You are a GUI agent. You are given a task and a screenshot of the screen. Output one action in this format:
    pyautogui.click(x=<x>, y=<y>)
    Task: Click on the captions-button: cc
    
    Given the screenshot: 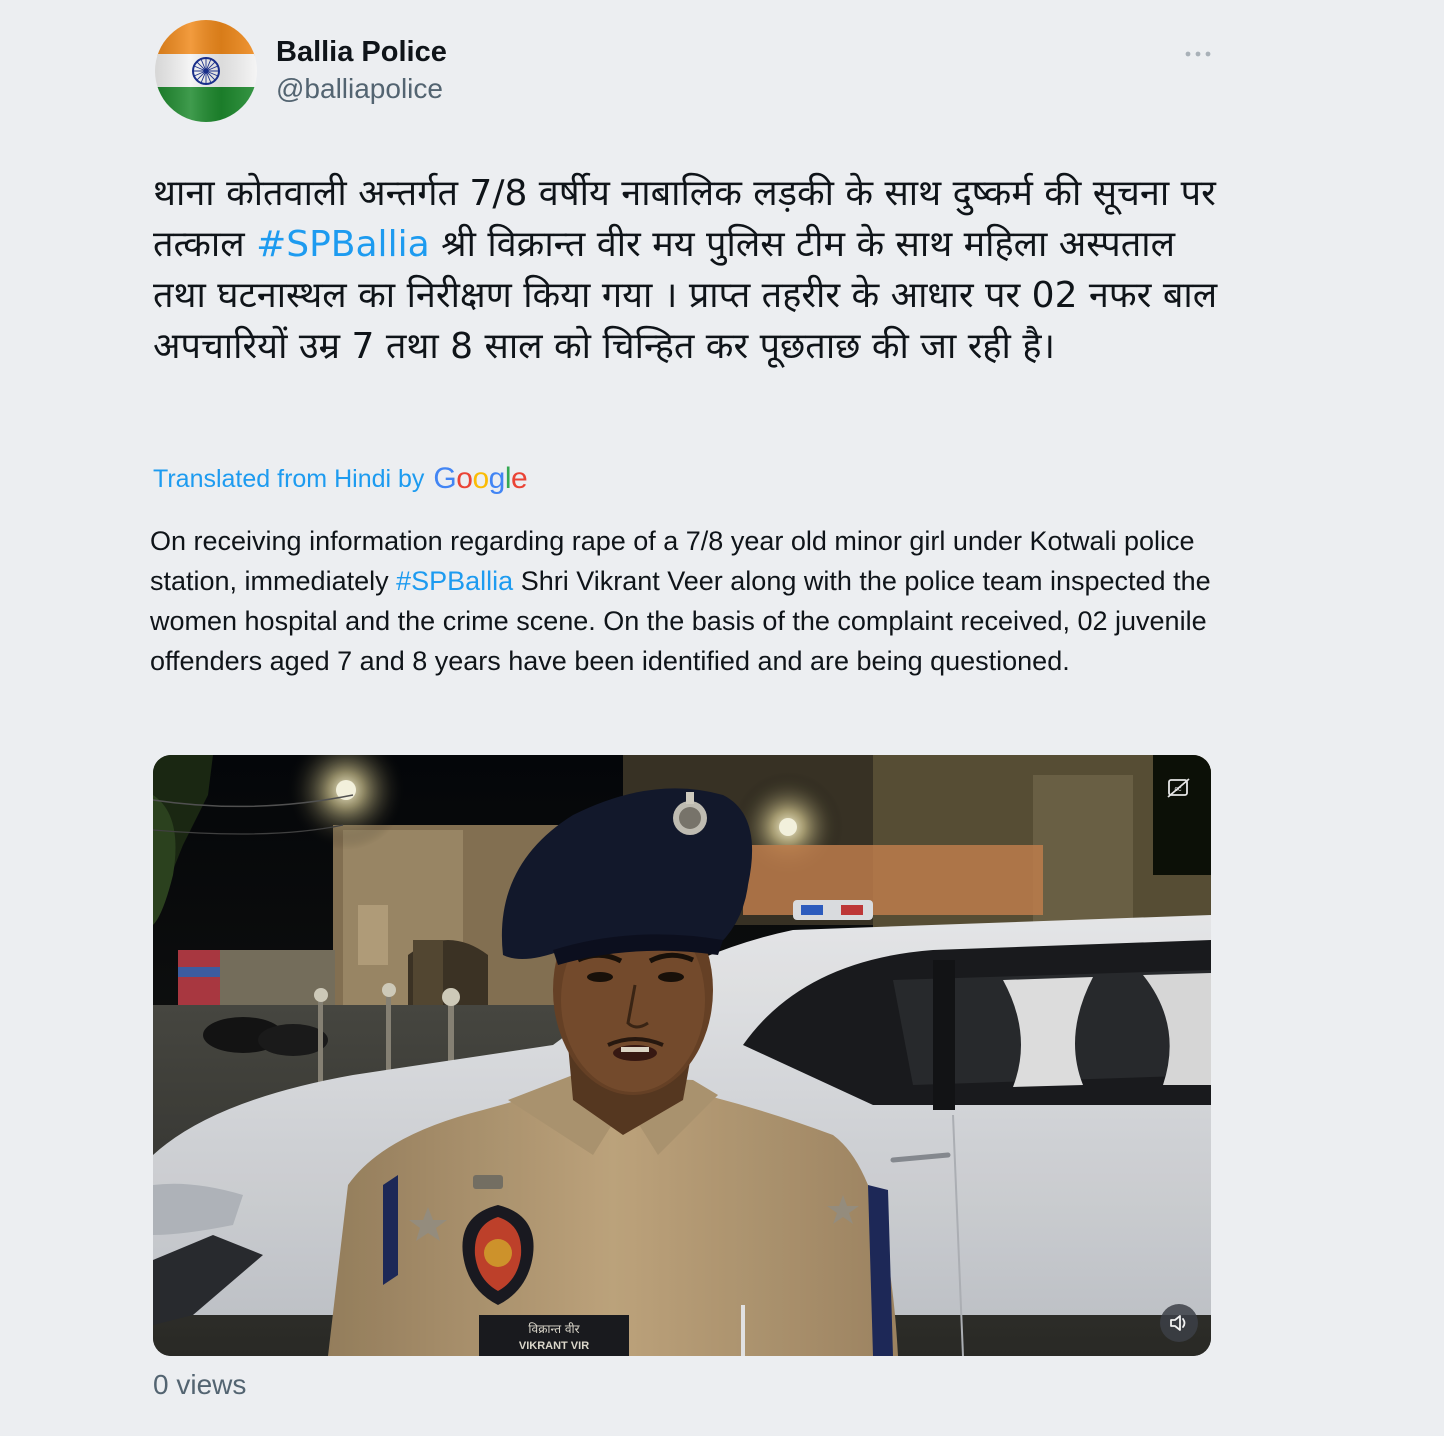 What is the action you would take?
    pyautogui.click(x=1179, y=788)
    